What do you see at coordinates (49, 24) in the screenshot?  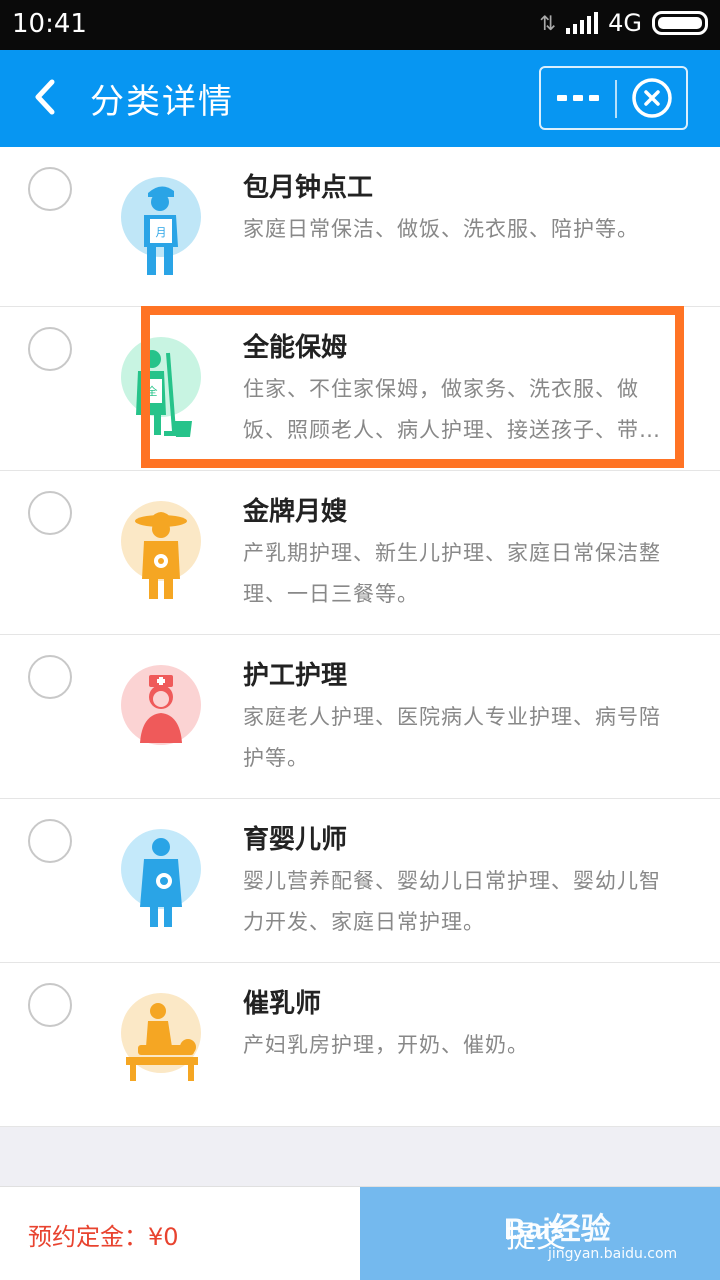 I see `status-time: 10:41` at bounding box center [49, 24].